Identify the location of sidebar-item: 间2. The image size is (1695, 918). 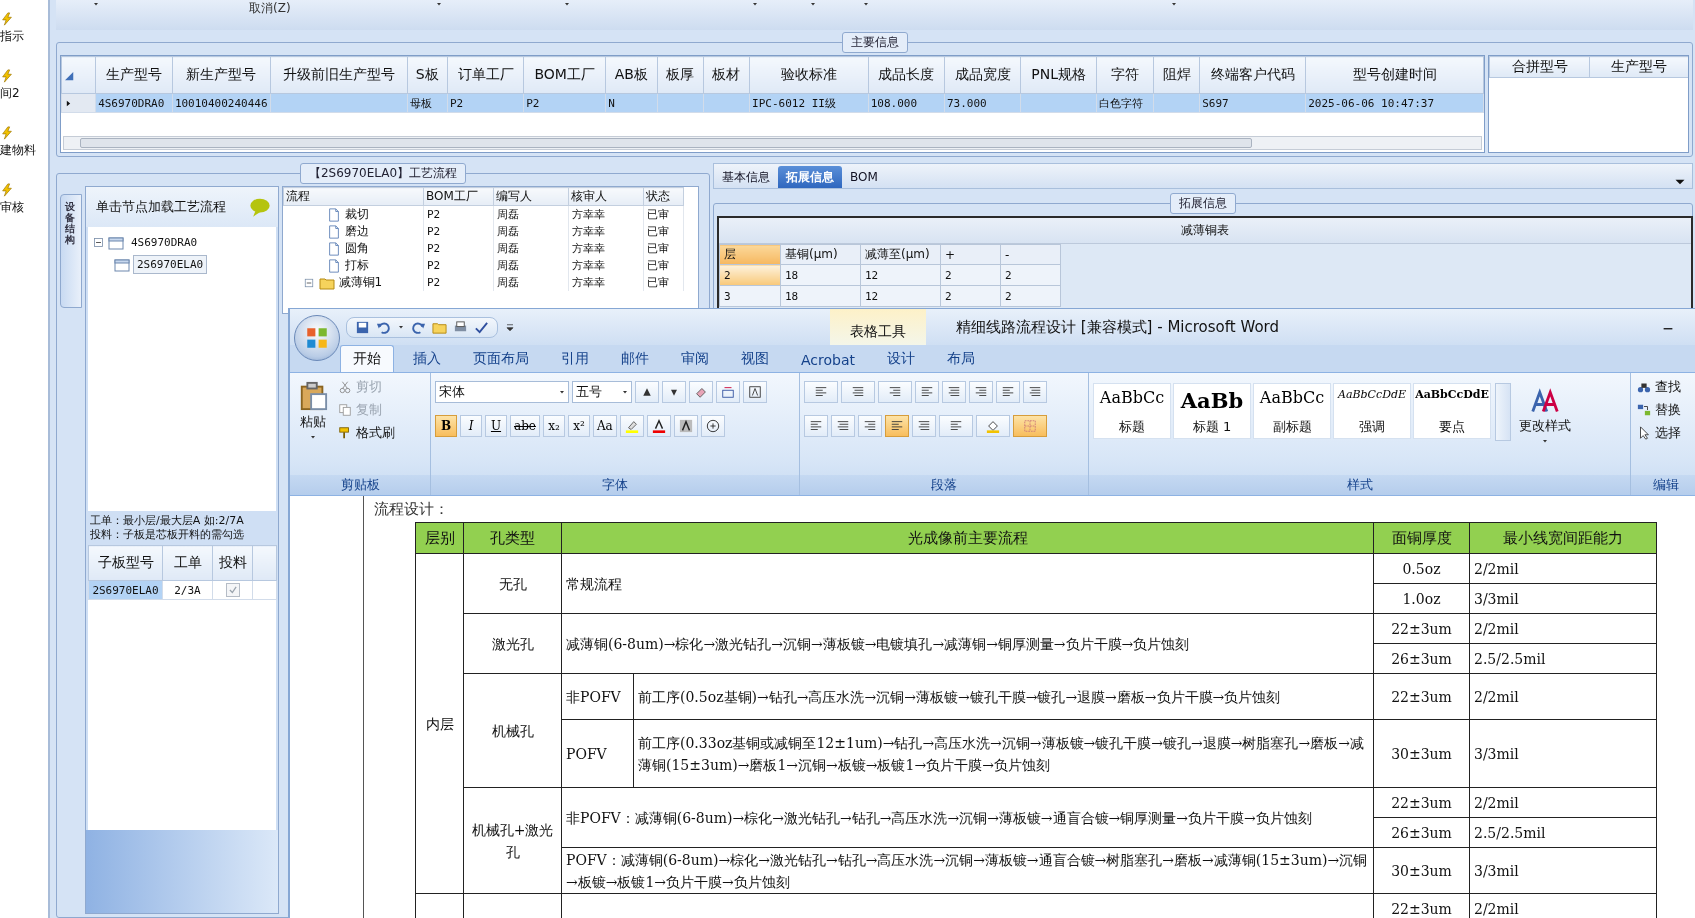
(10, 93).